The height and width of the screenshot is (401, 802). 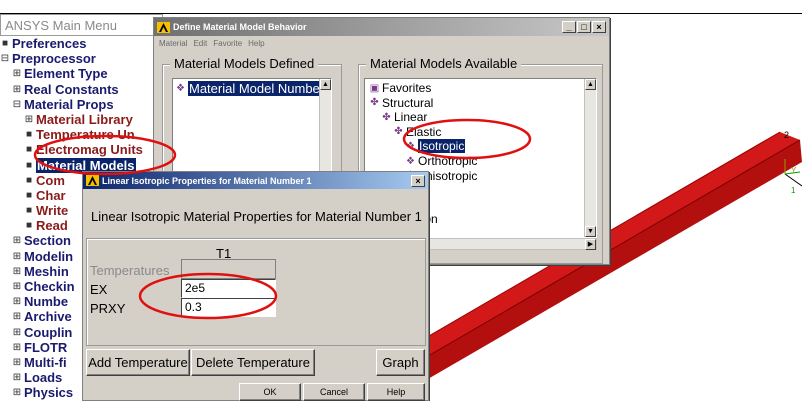 What do you see at coordinates (52, 211) in the screenshot?
I see `menu-item-label: Write` at bounding box center [52, 211].